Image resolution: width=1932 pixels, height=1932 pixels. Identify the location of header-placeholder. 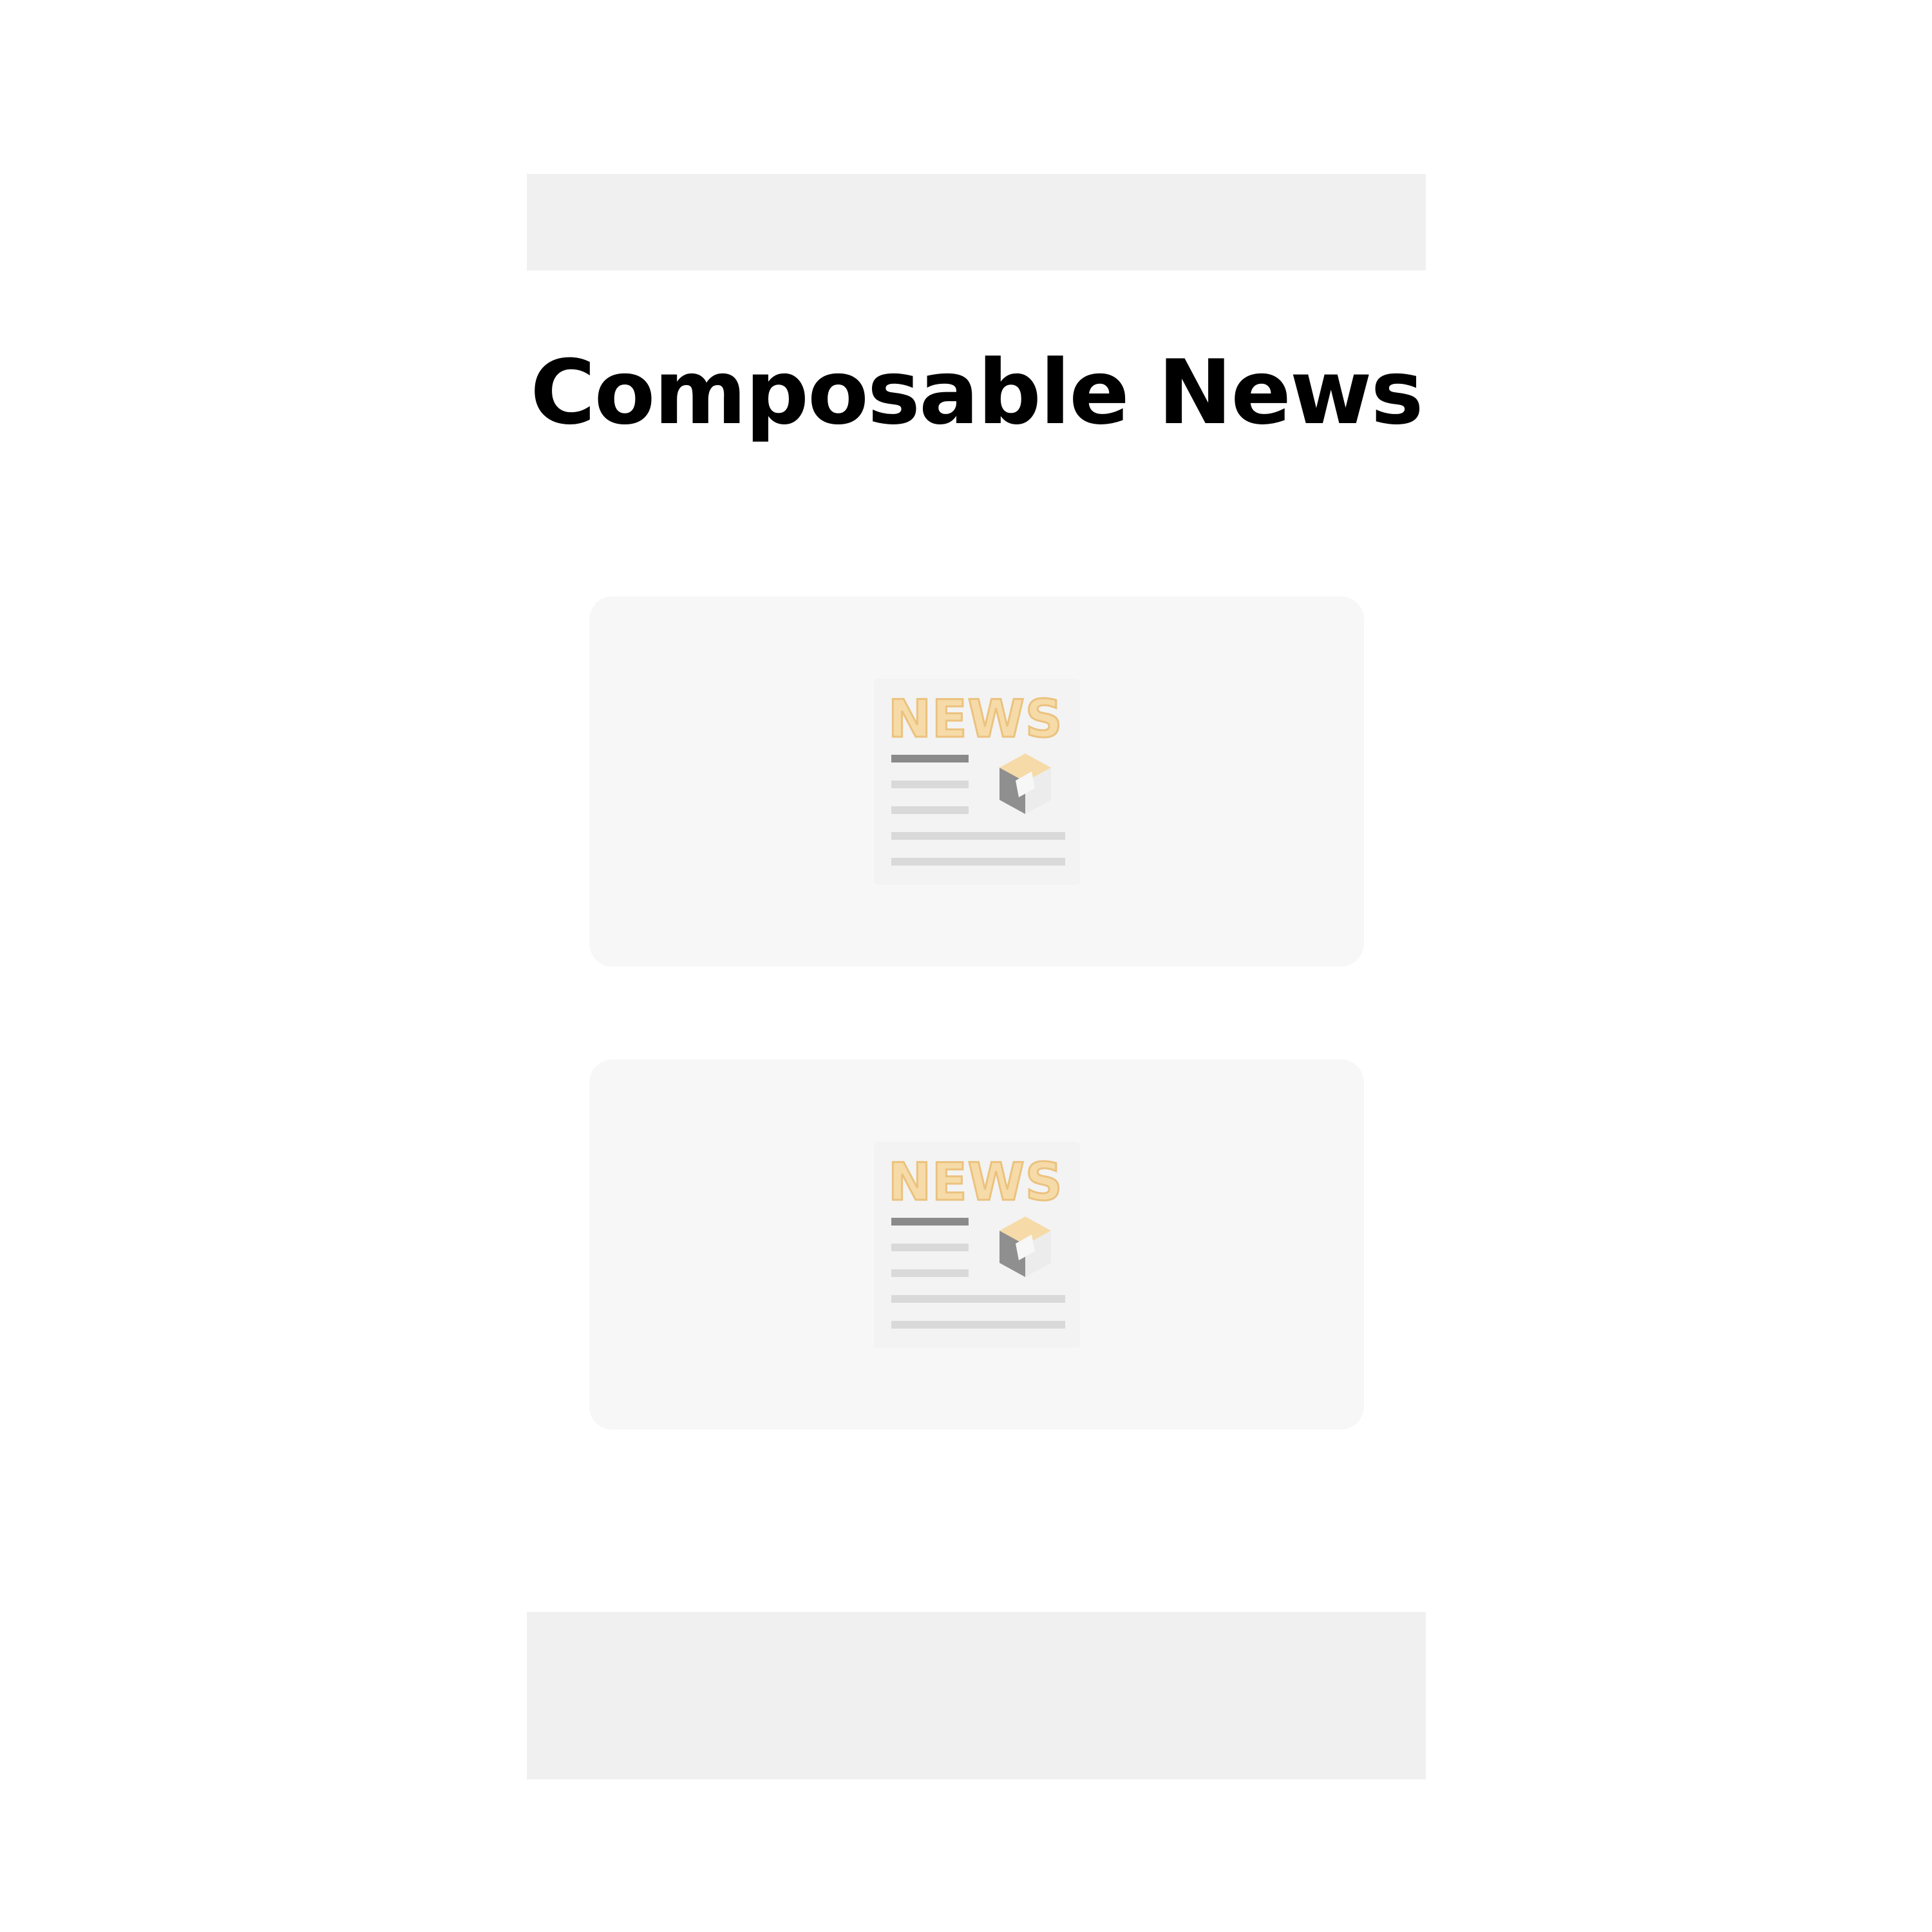
(976, 222).